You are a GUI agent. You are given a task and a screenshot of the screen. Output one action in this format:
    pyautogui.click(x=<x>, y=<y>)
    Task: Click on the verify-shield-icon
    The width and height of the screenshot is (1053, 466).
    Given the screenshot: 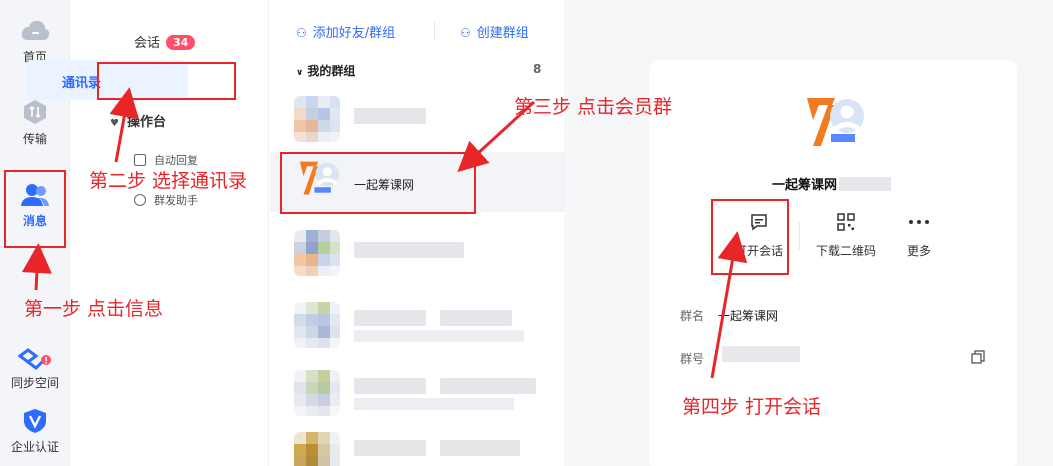 What is the action you would take?
    pyautogui.click(x=35, y=421)
    